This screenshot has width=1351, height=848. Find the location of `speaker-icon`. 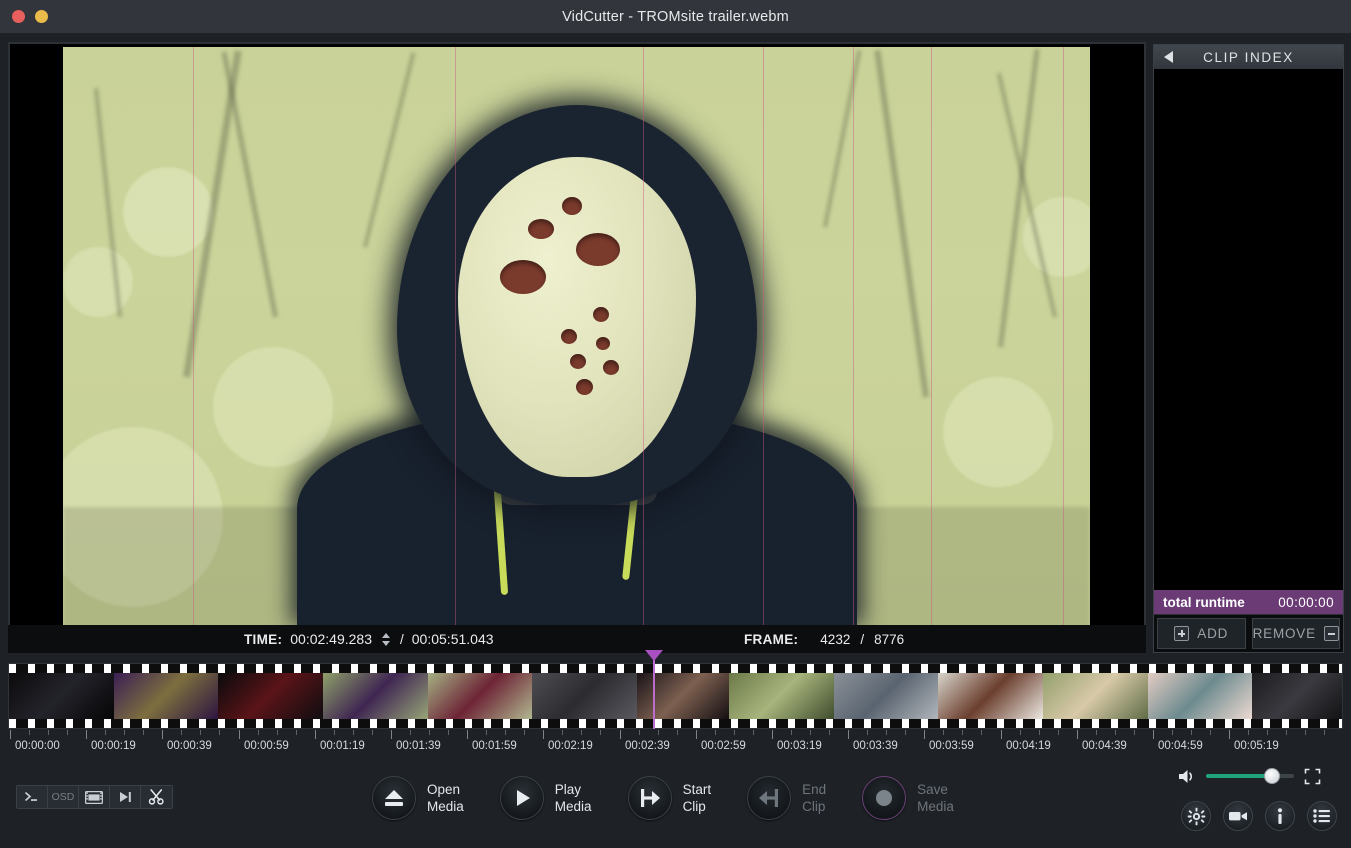

speaker-icon is located at coordinates (1186, 776).